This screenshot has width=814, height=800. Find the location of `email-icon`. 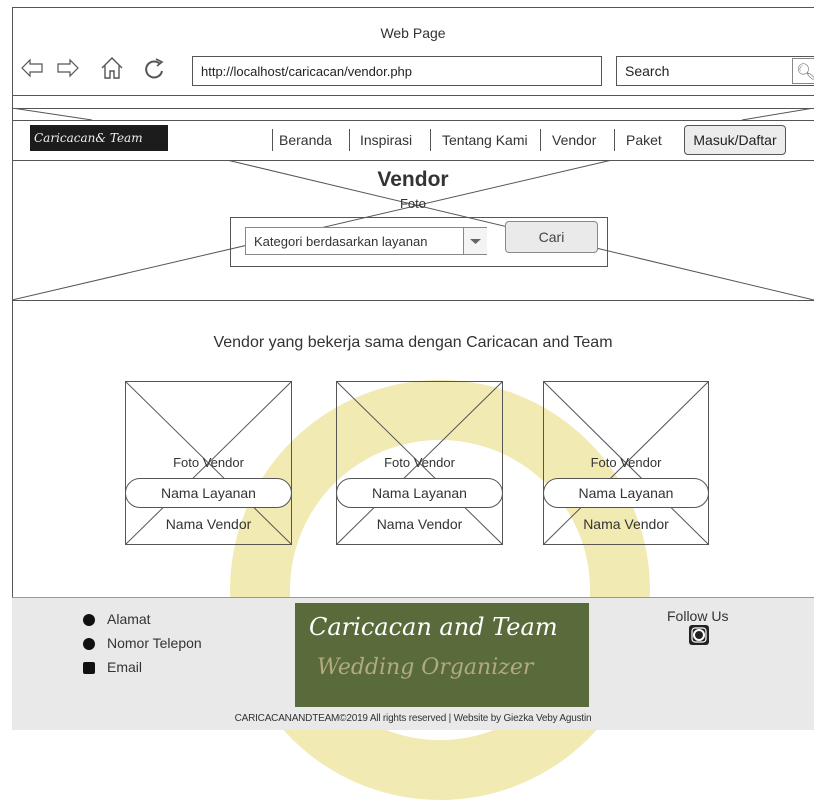

email-icon is located at coordinates (89, 670).